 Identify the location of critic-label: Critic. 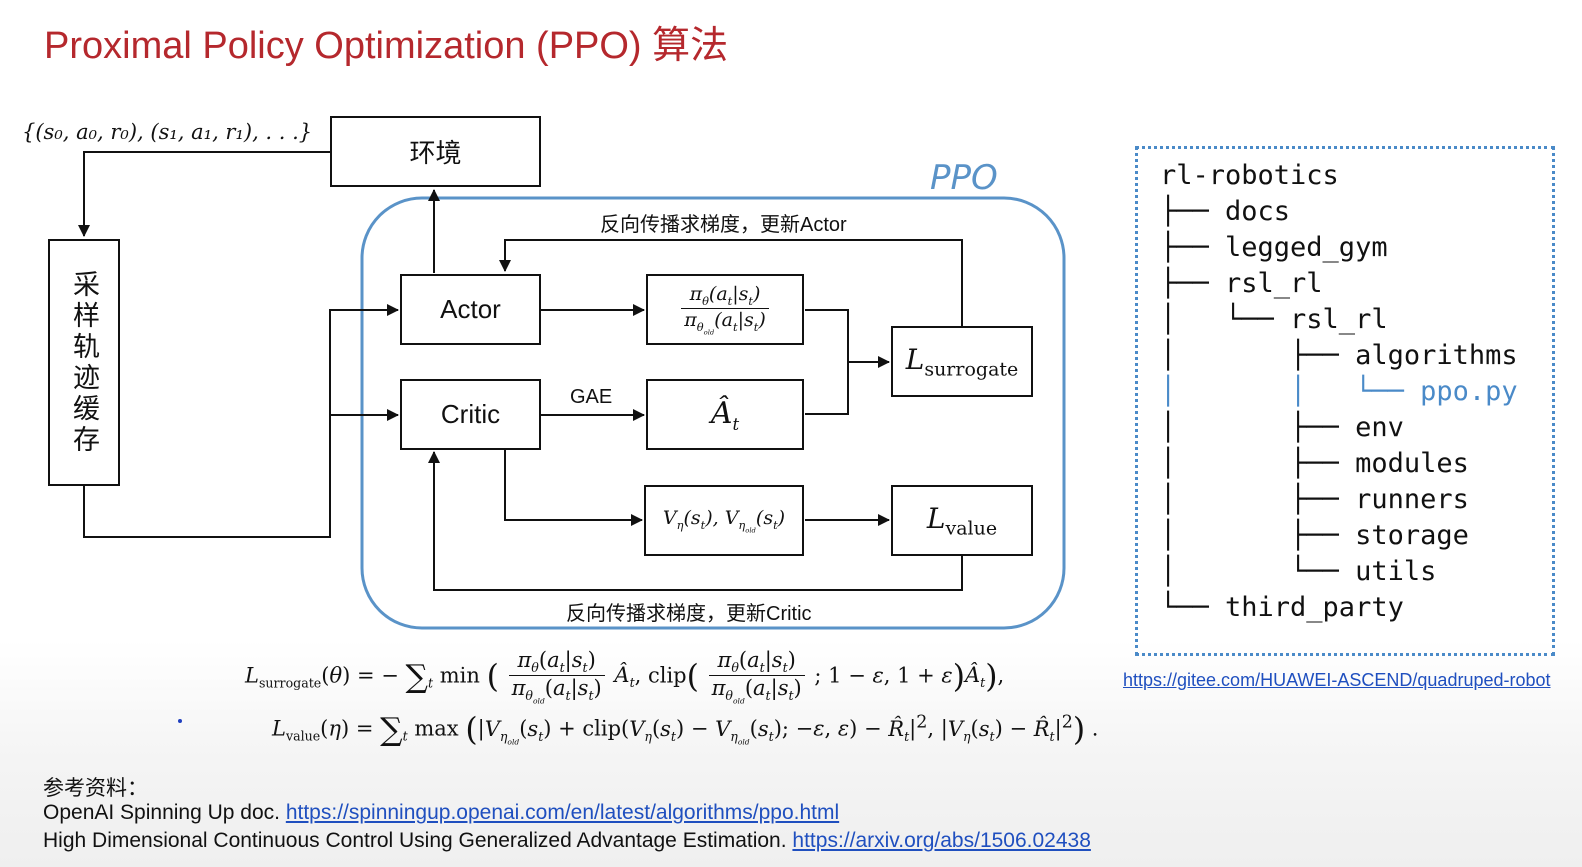
(470, 414).